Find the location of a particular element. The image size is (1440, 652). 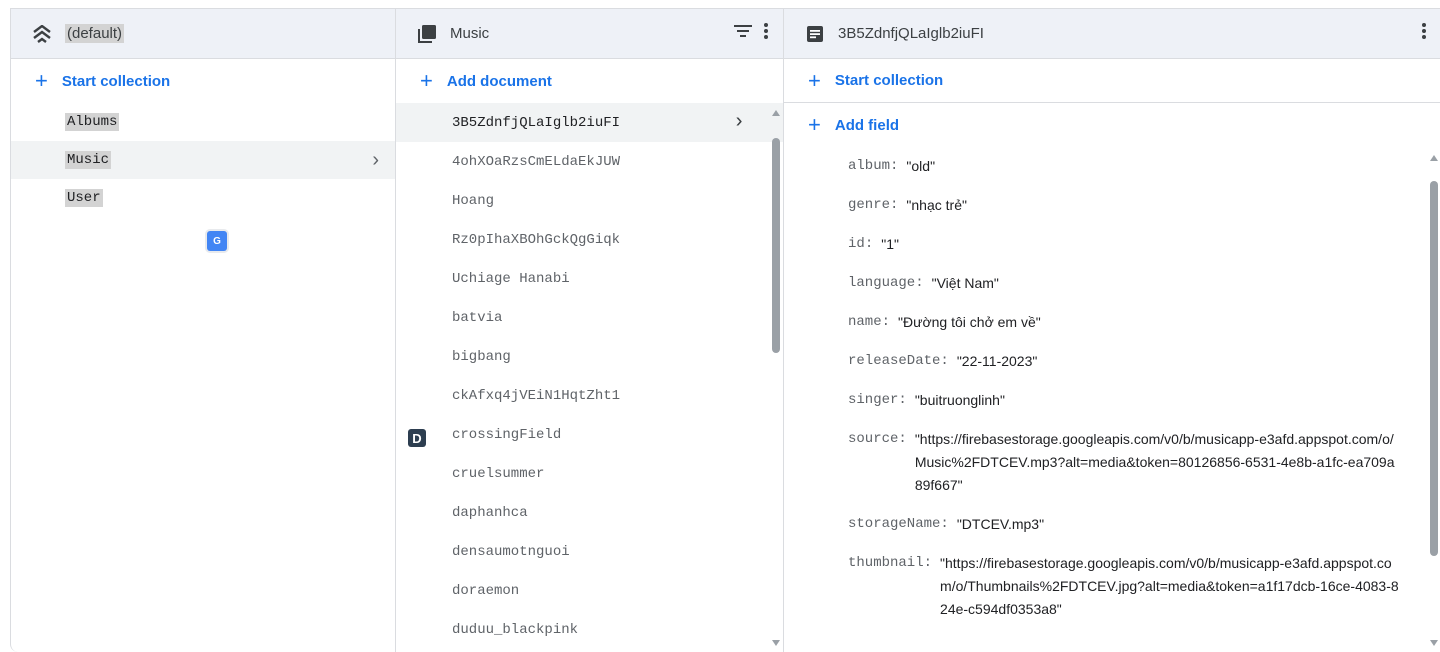

field-row: album: "old" is located at coordinates (1124, 166).